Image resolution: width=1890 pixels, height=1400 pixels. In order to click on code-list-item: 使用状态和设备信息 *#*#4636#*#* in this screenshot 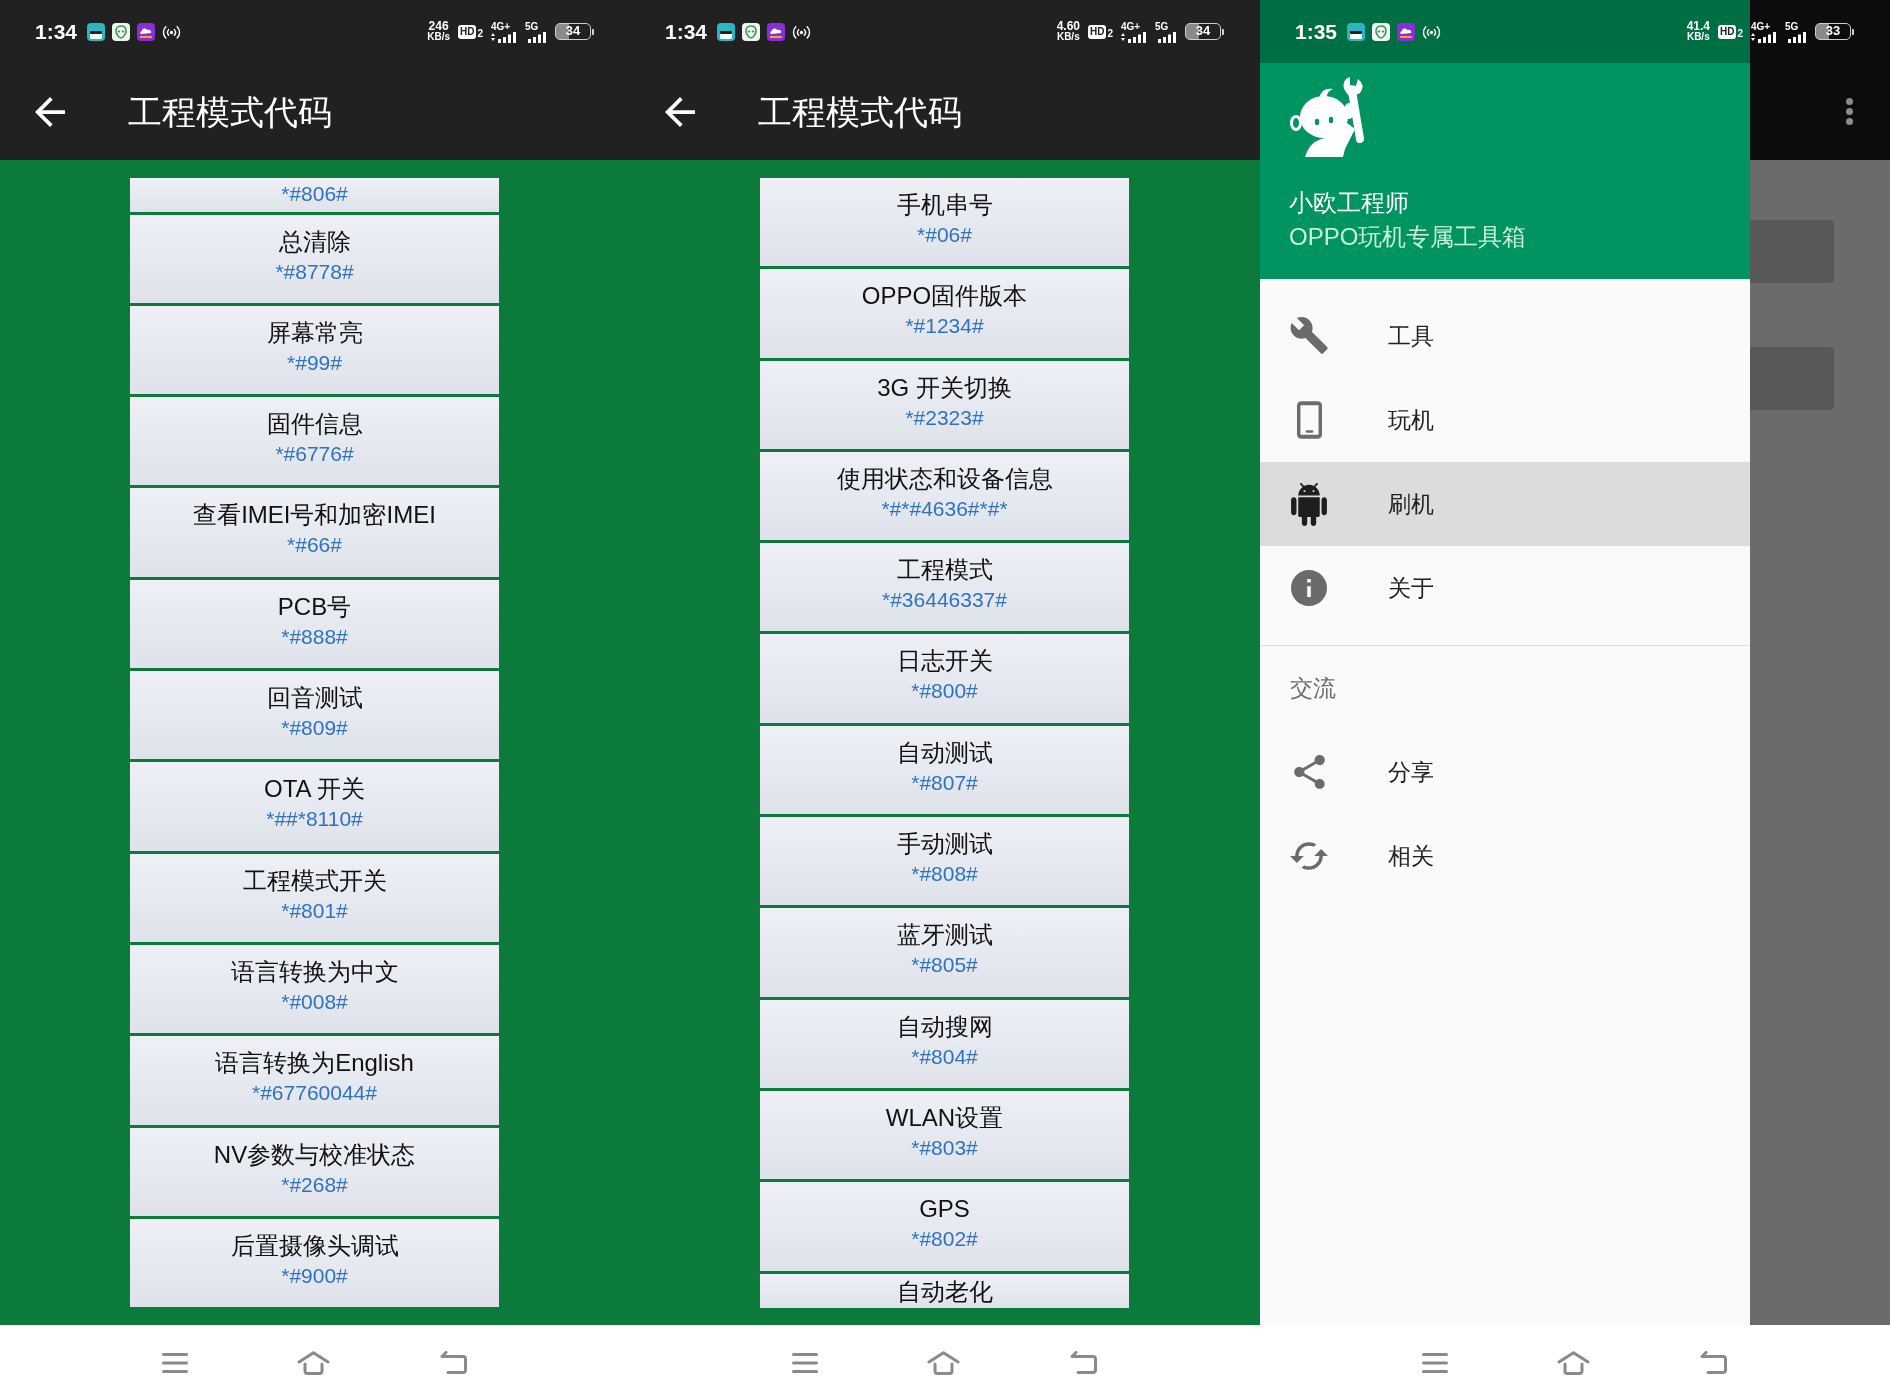, I will do `click(944, 496)`.